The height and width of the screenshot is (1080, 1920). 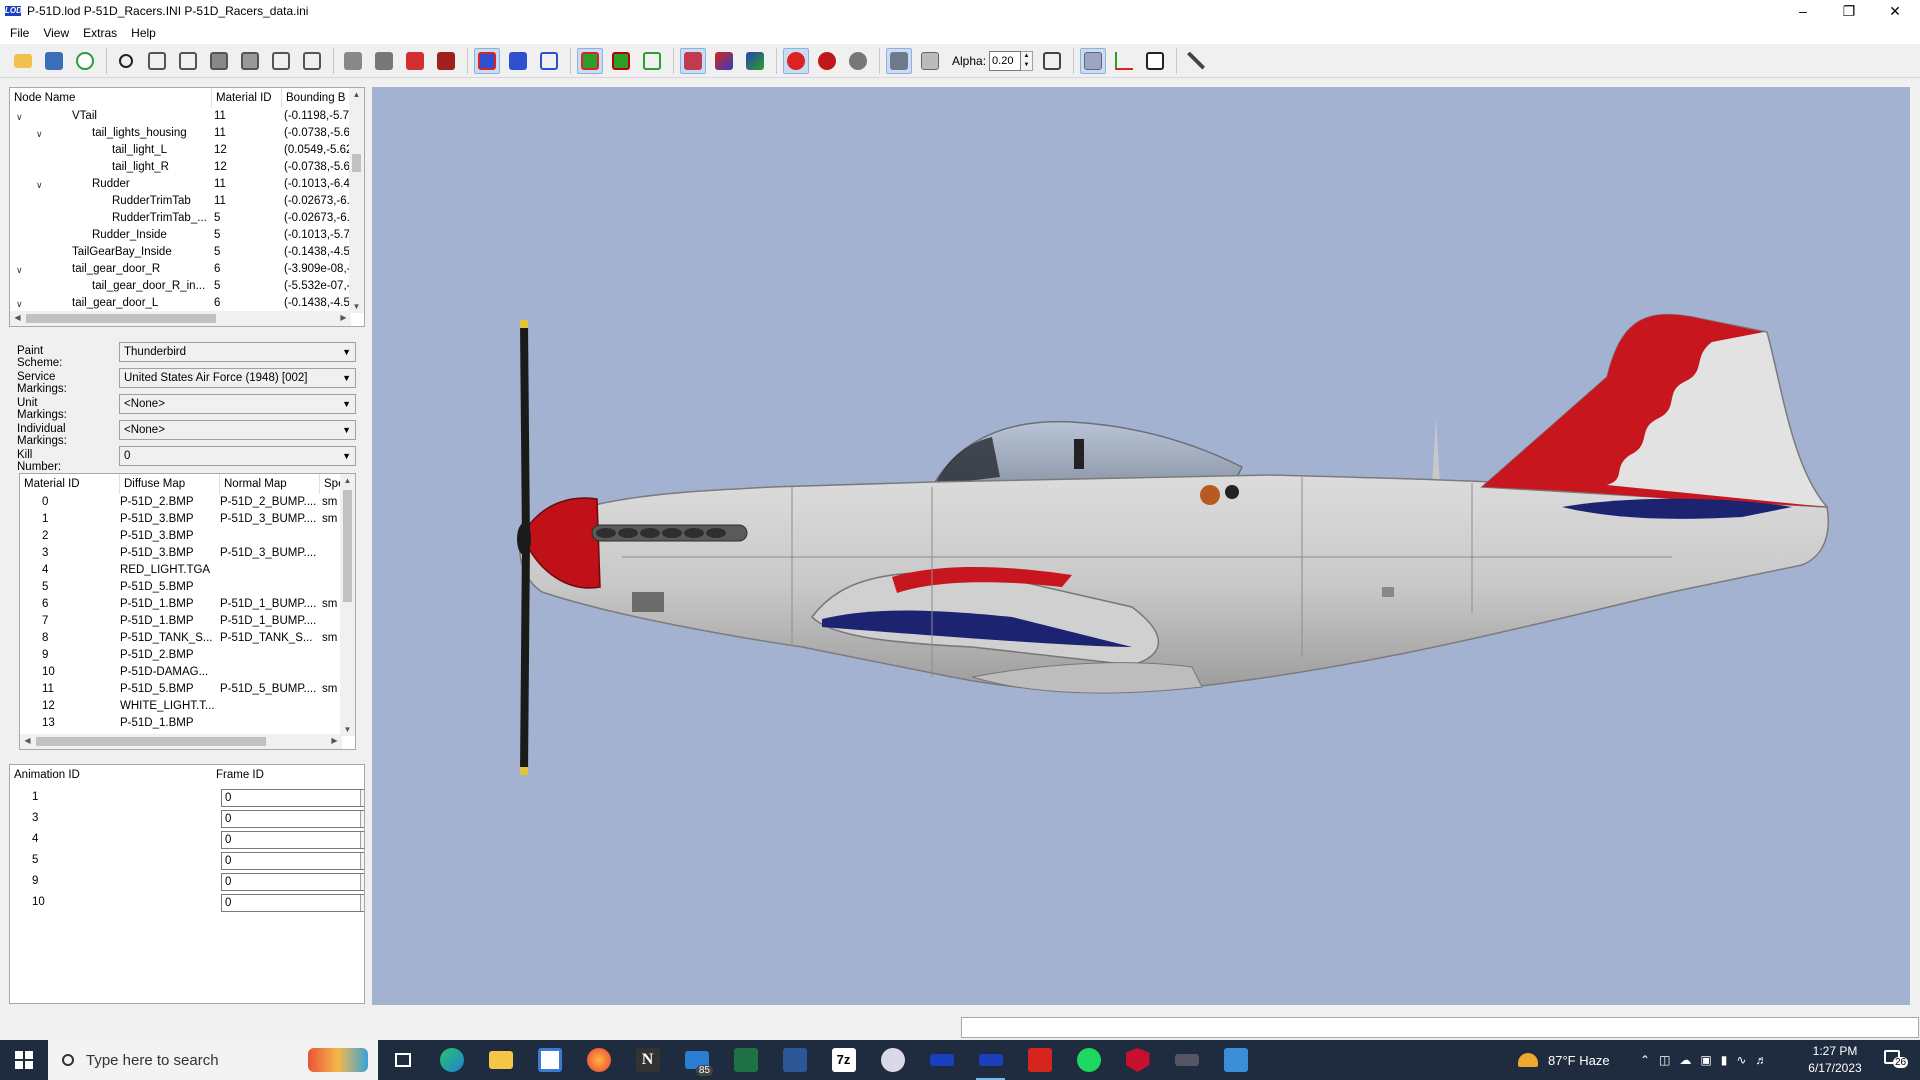 I want to click on damage-button, so click(x=827, y=61).